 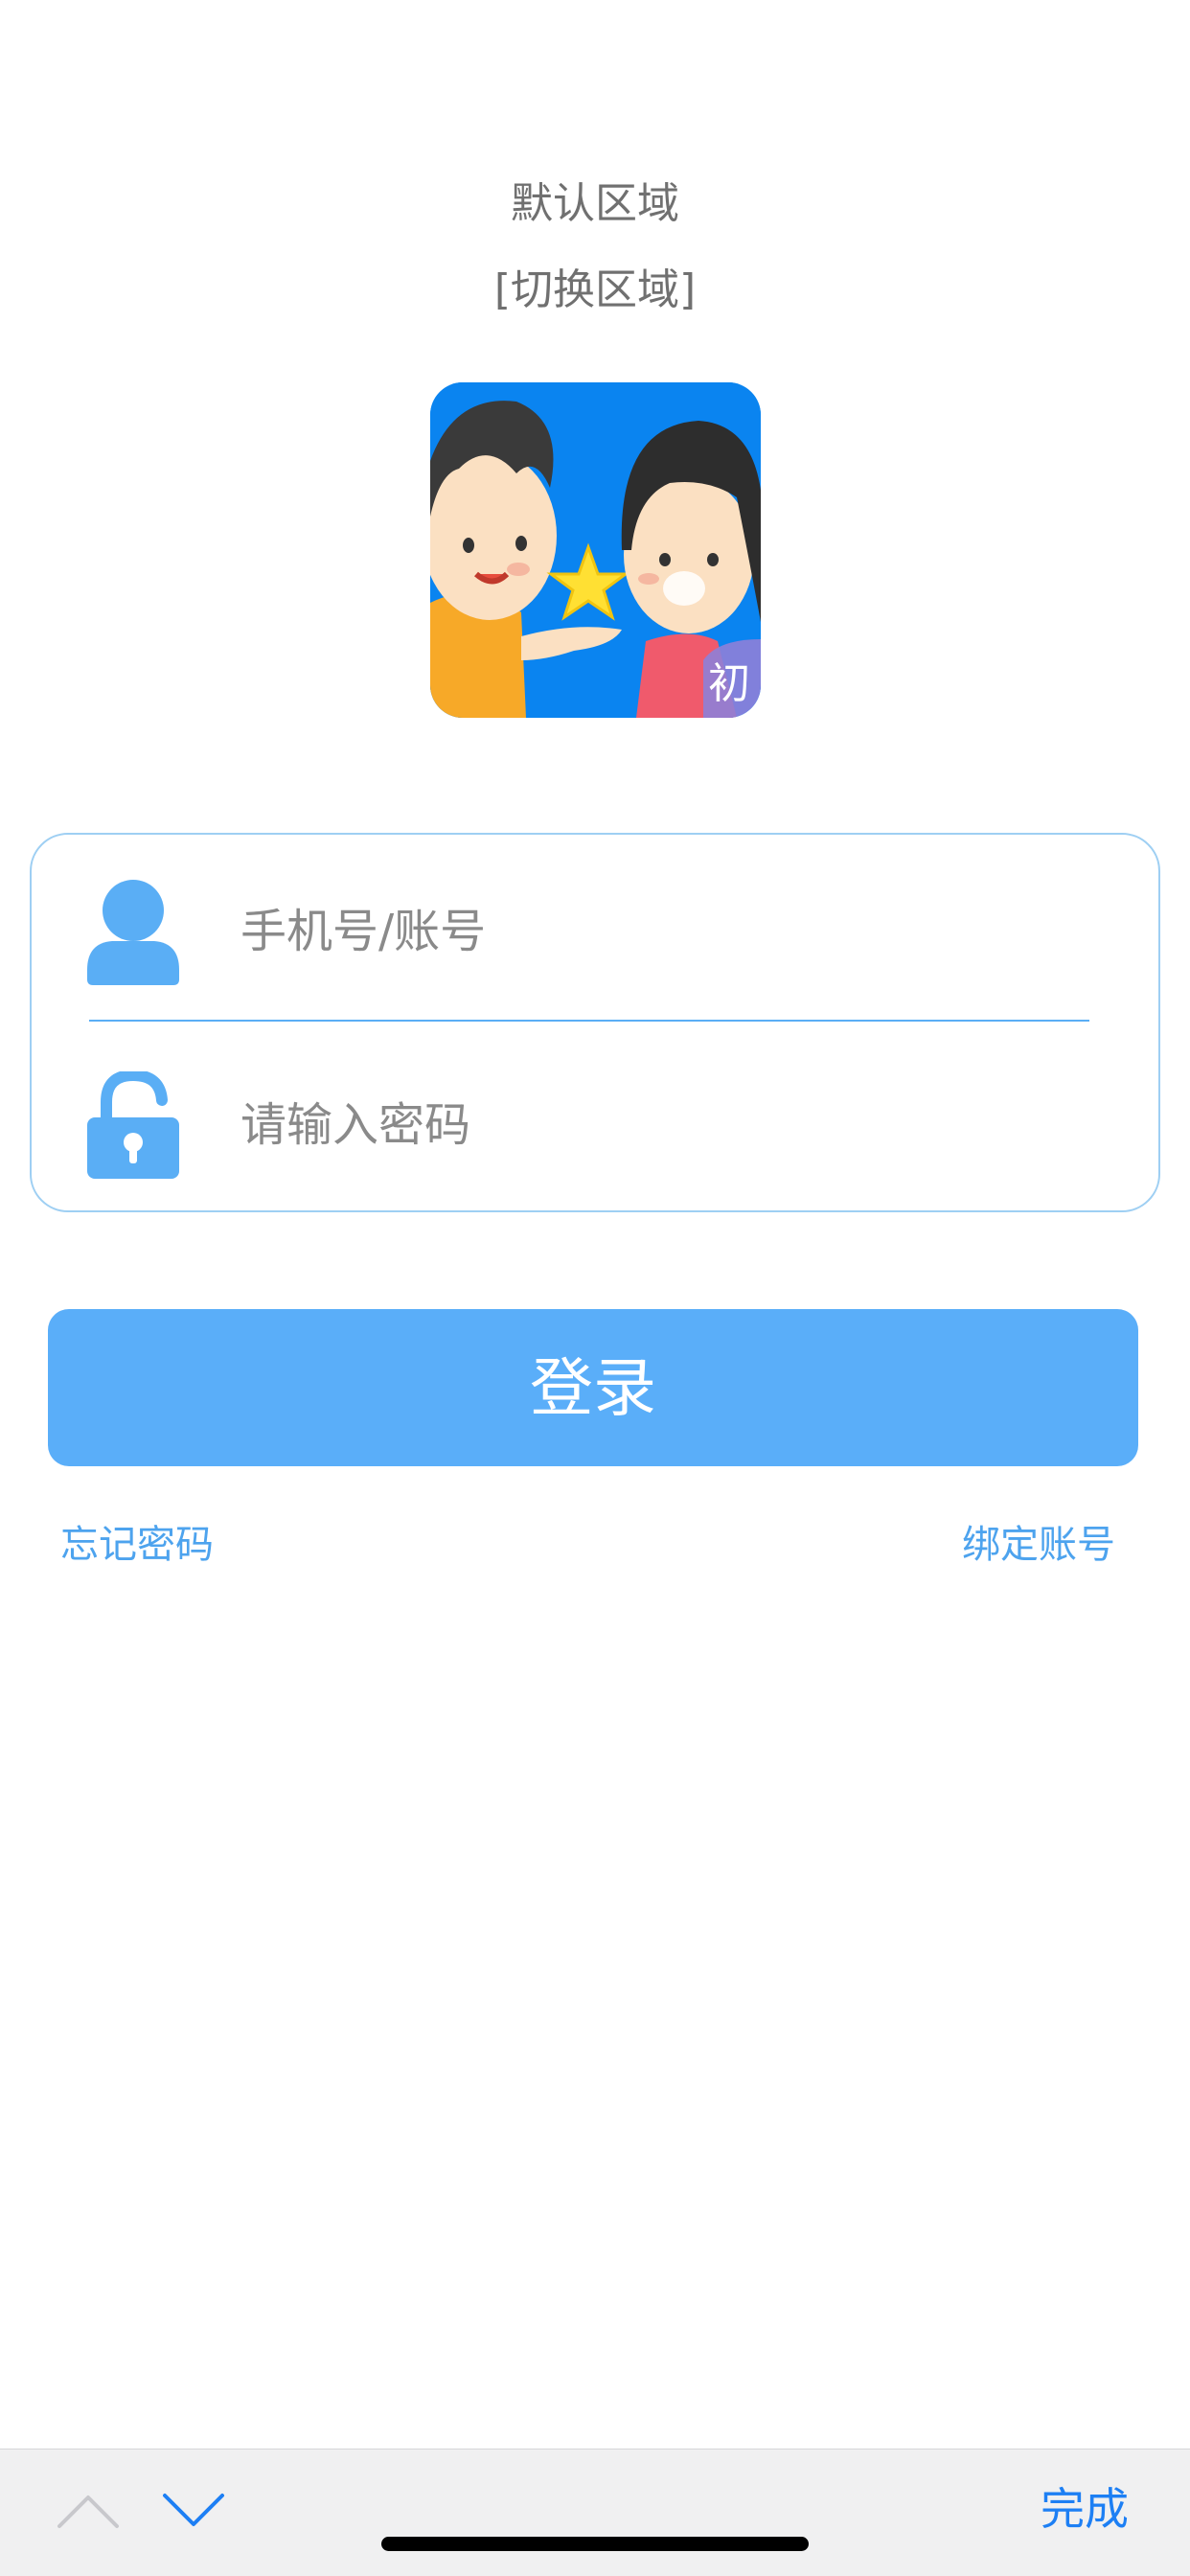 I want to click on done-button: 完成, so click(x=1085, y=2509).